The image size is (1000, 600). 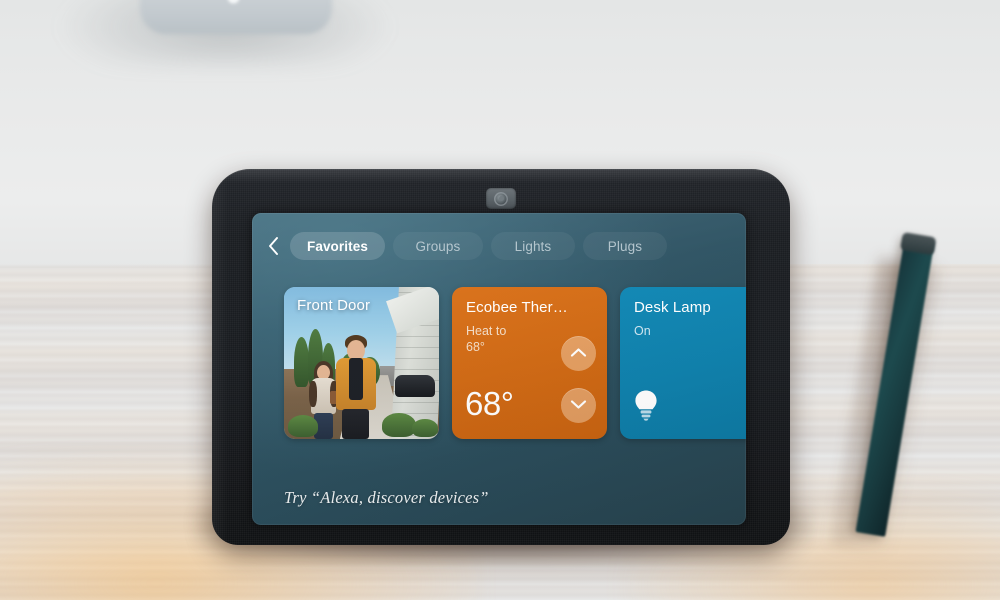 I want to click on thermostat-status-line2: 68°, so click(x=475, y=347).